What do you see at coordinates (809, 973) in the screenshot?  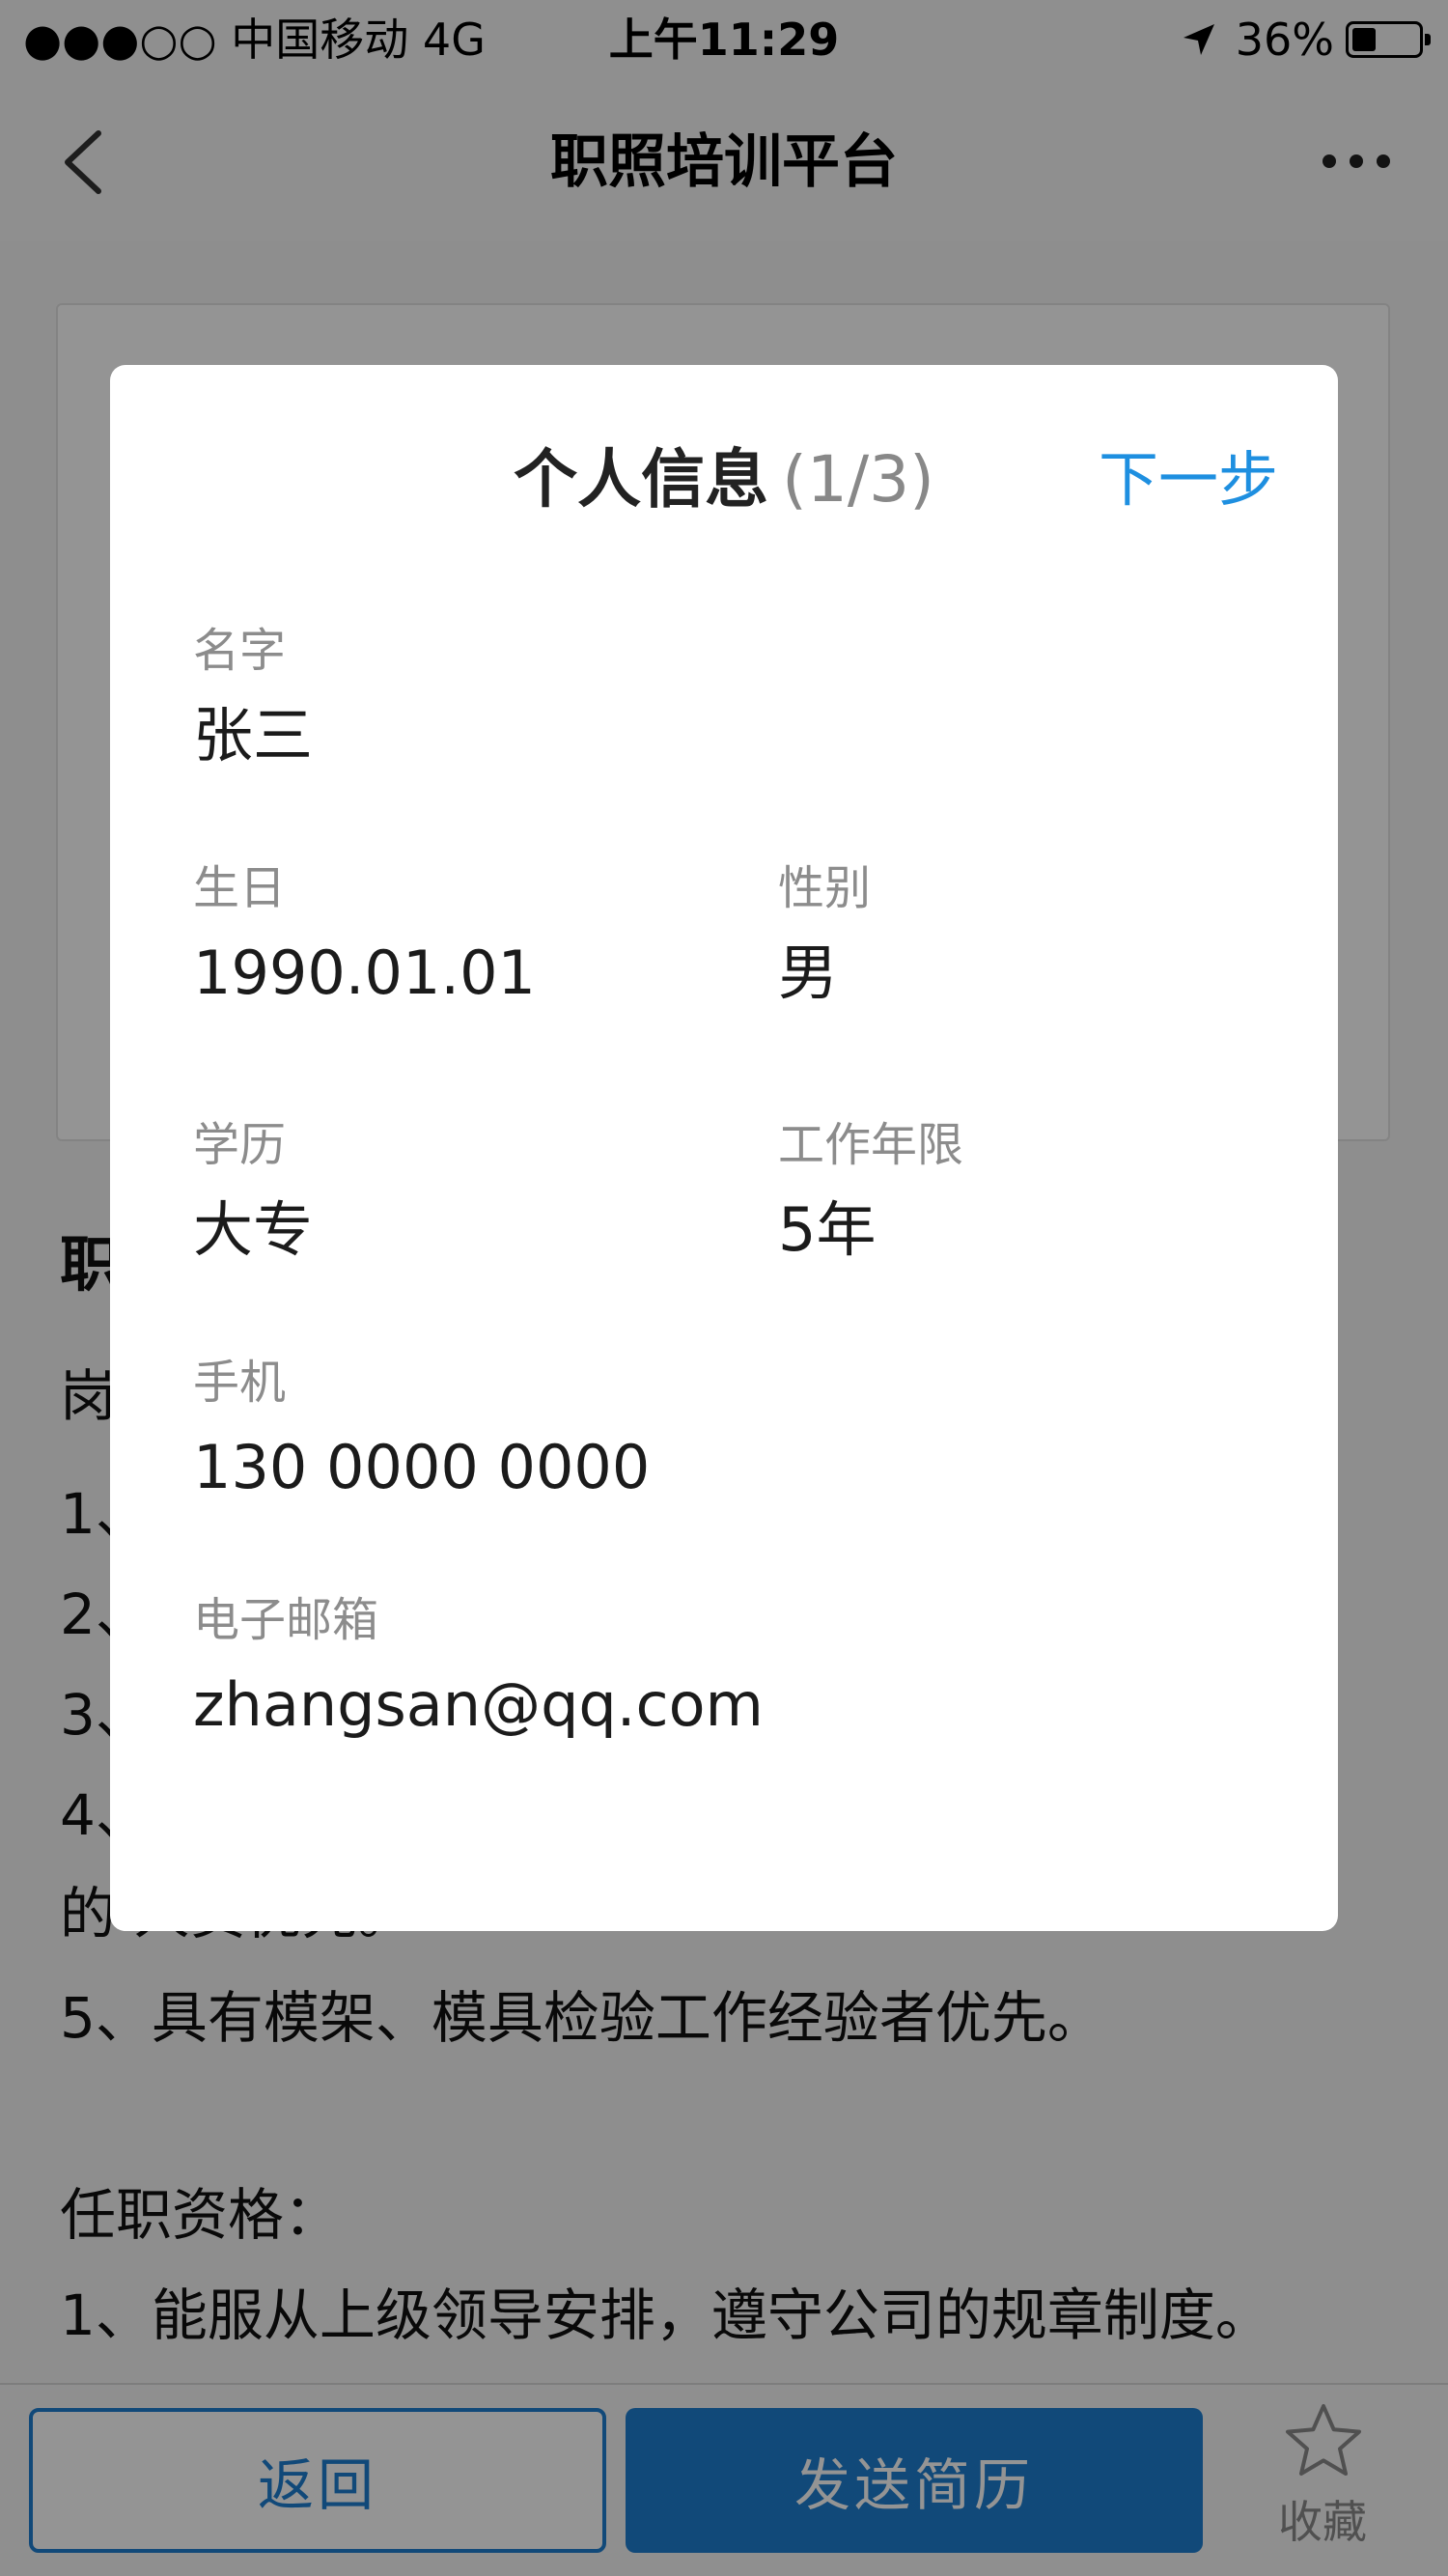 I see `field-value: 男` at bounding box center [809, 973].